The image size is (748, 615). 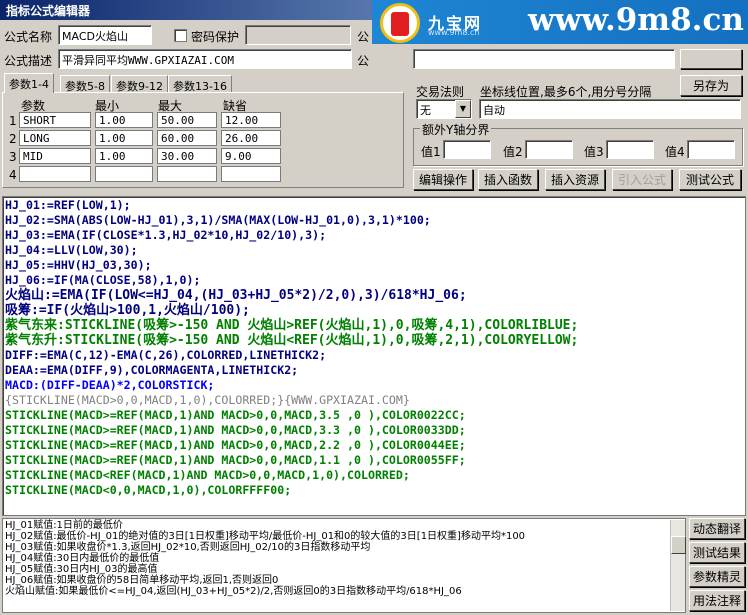 What do you see at coordinates (711, 59) in the screenshot?
I see `right-top-button` at bounding box center [711, 59].